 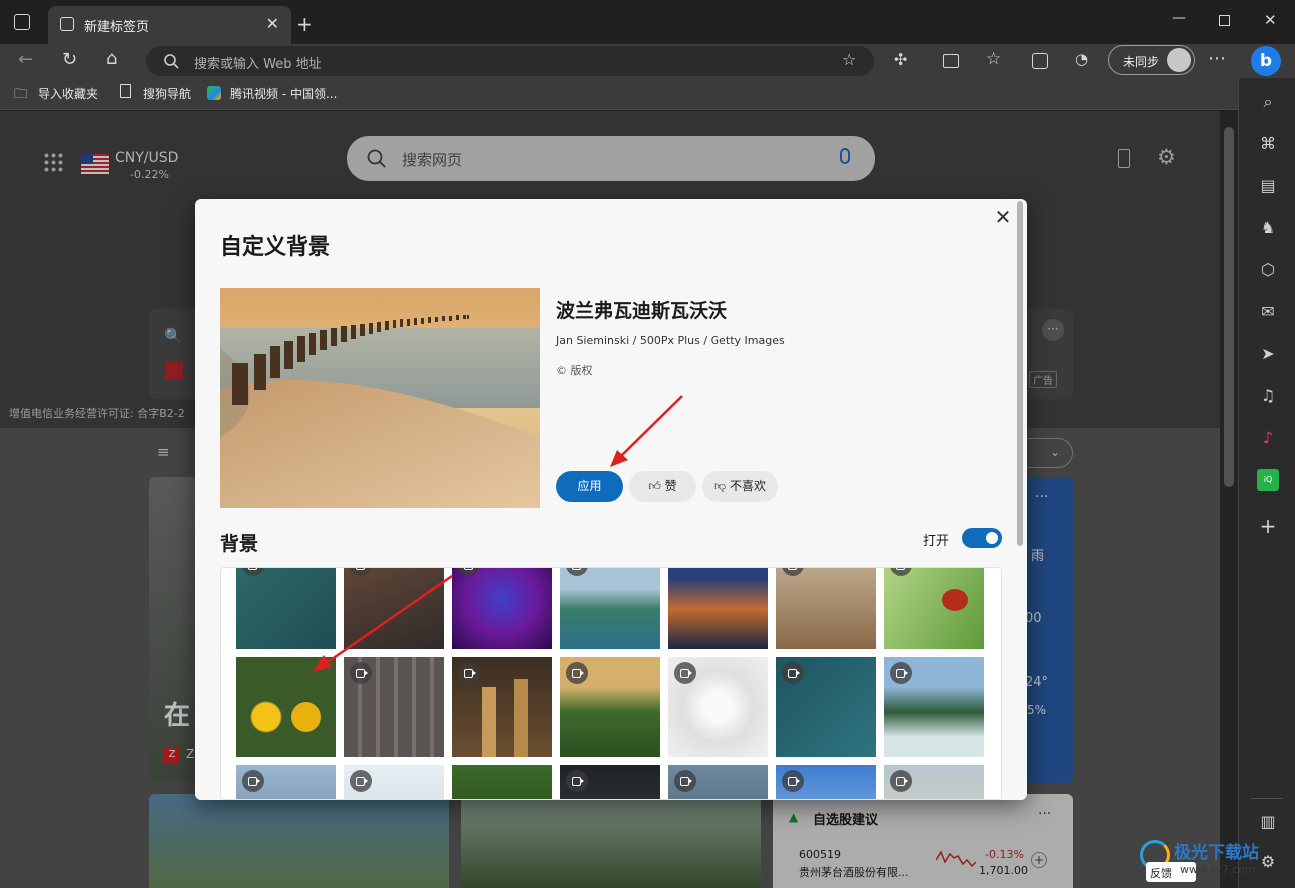 What do you see at coordinates (1267, 798) in the screenshot?
I see `sidebar-divider` at bounding box center [1267, 798].